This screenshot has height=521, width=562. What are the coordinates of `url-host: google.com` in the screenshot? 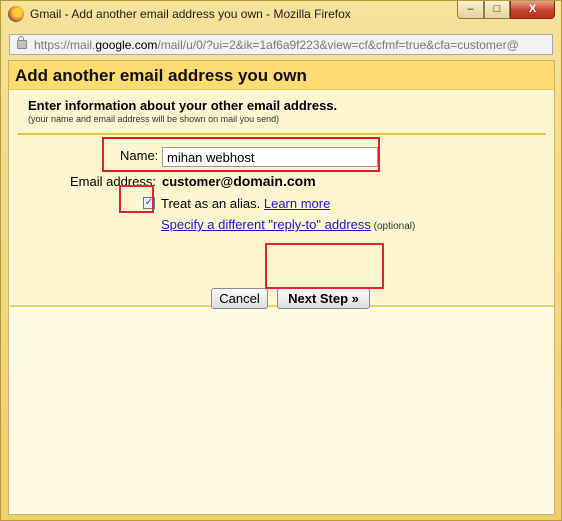 It's located at (126, 45).